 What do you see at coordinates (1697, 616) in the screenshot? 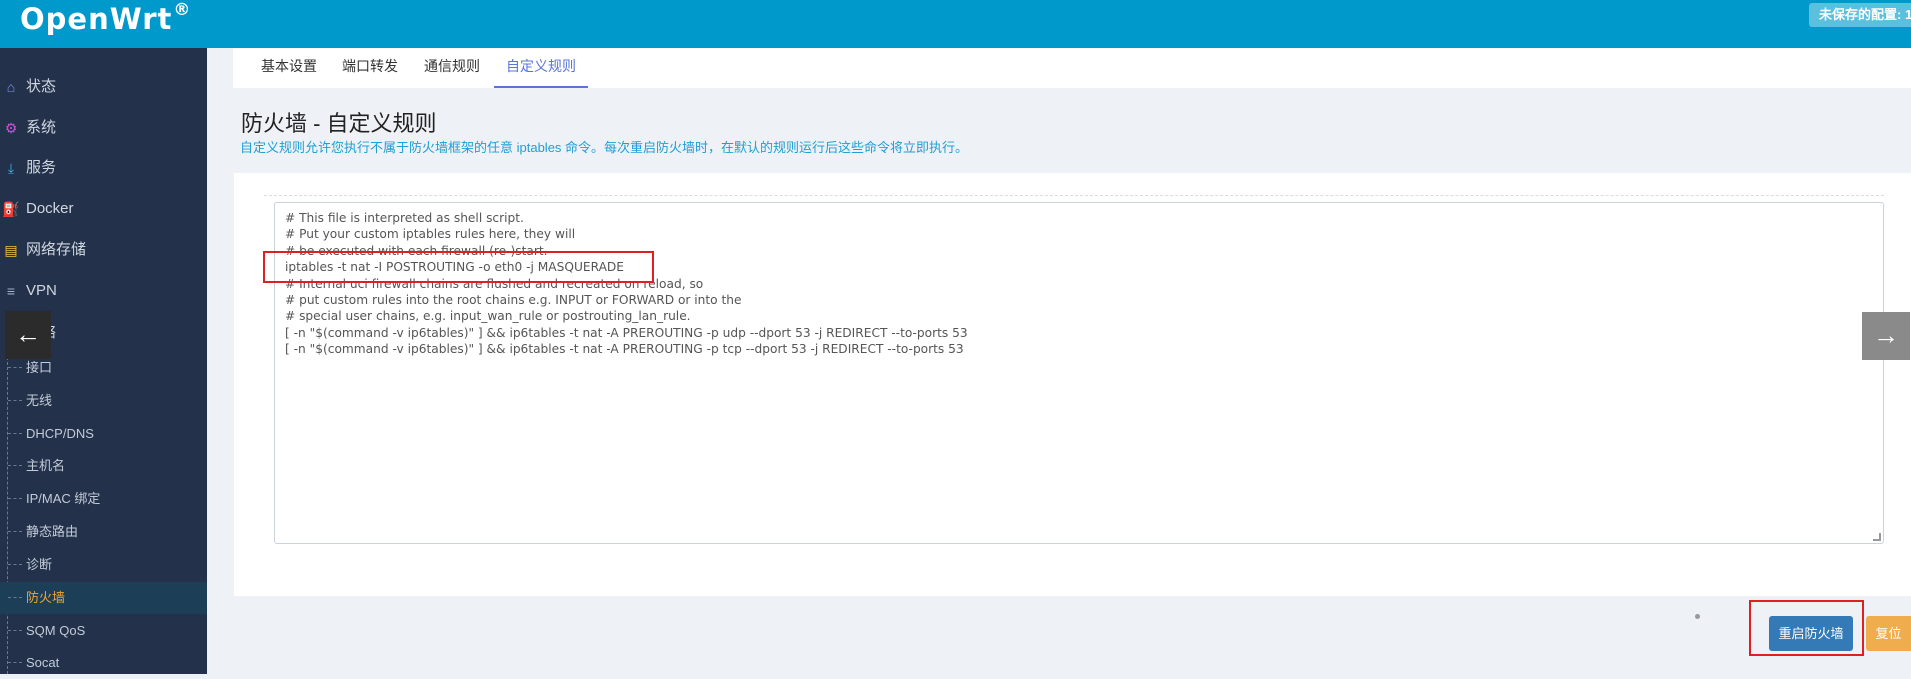
I see `dot-marker` at bounding box center [1697, 616].